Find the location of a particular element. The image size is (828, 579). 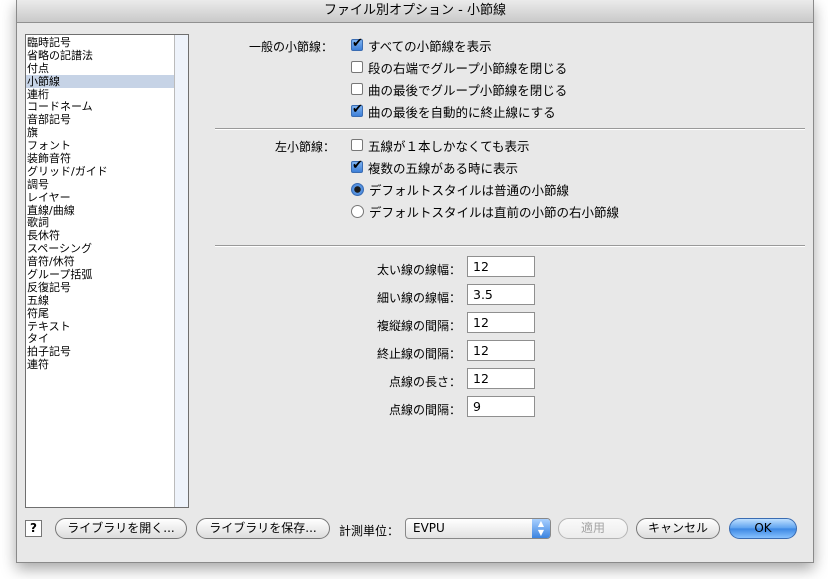

default-style-normal-radio: デフォルトスタイルは普通の小節線 is located at coordinates (460, 189).